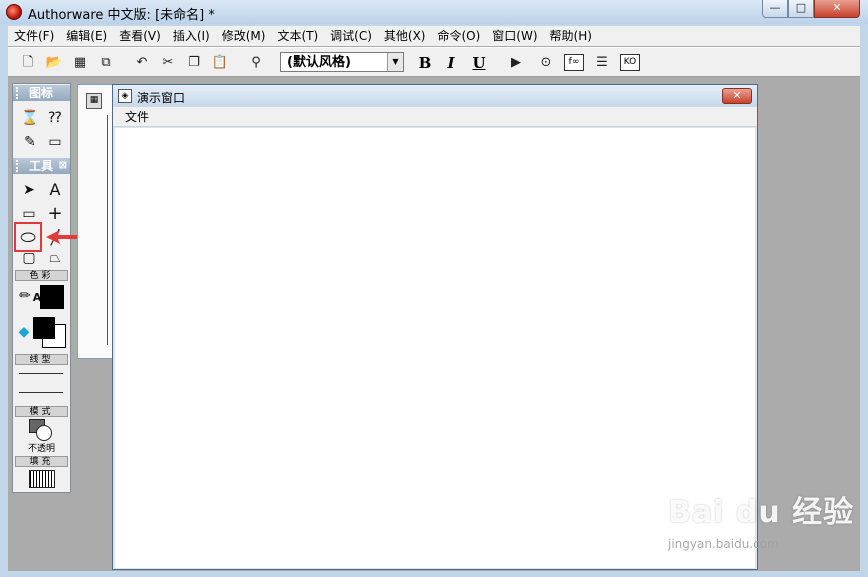 This screenshot has height=577, width=868. I want to click on chevron-down-icon: ▼, so click(395, 62).